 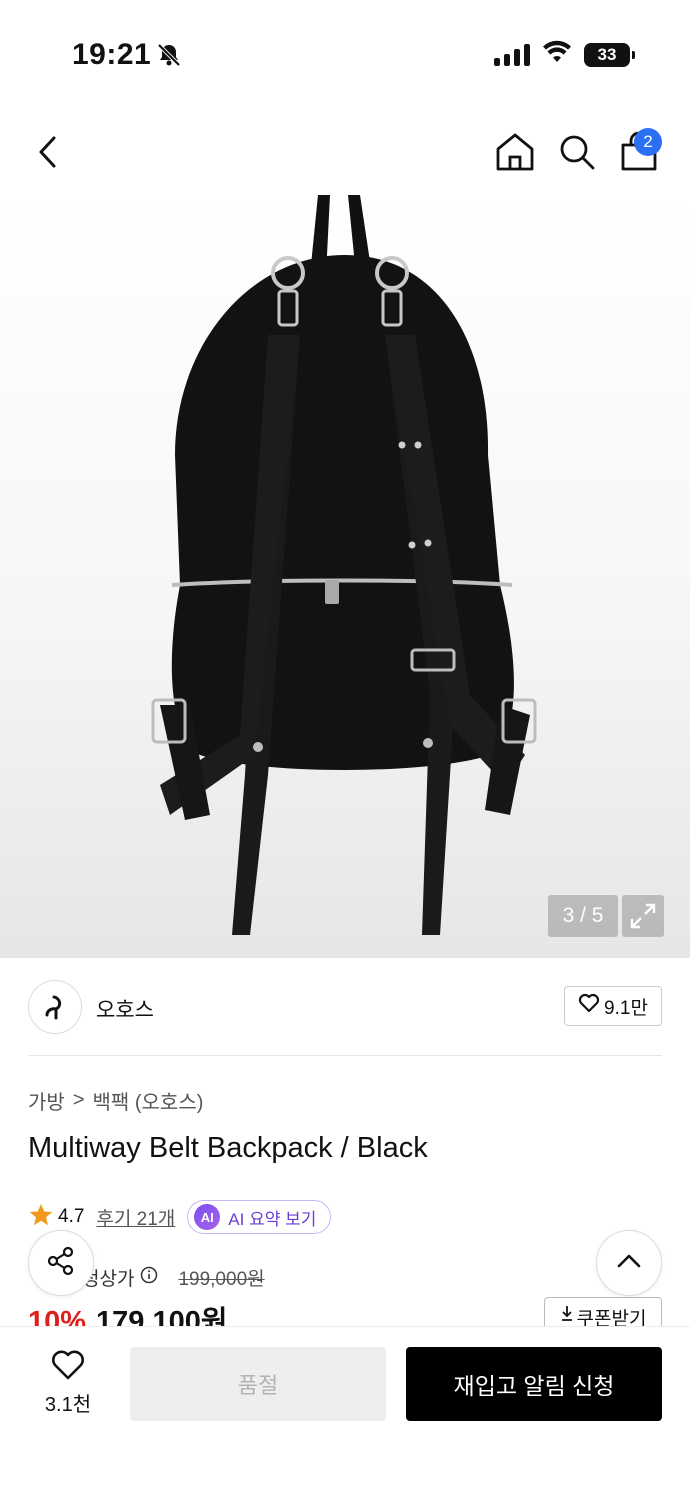 What do you see at coordinates (162, 1317) in the screenshot?
I see `sale-price: 179,100원` at bounding box center [162, 1317].